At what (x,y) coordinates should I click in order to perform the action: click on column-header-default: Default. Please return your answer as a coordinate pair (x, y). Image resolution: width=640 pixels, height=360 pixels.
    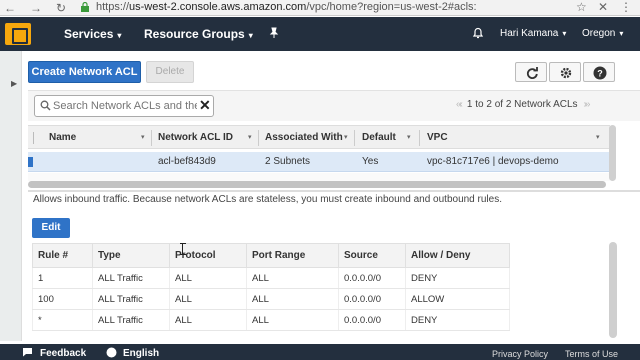
    Looking at the image, I should click on (379, 137).